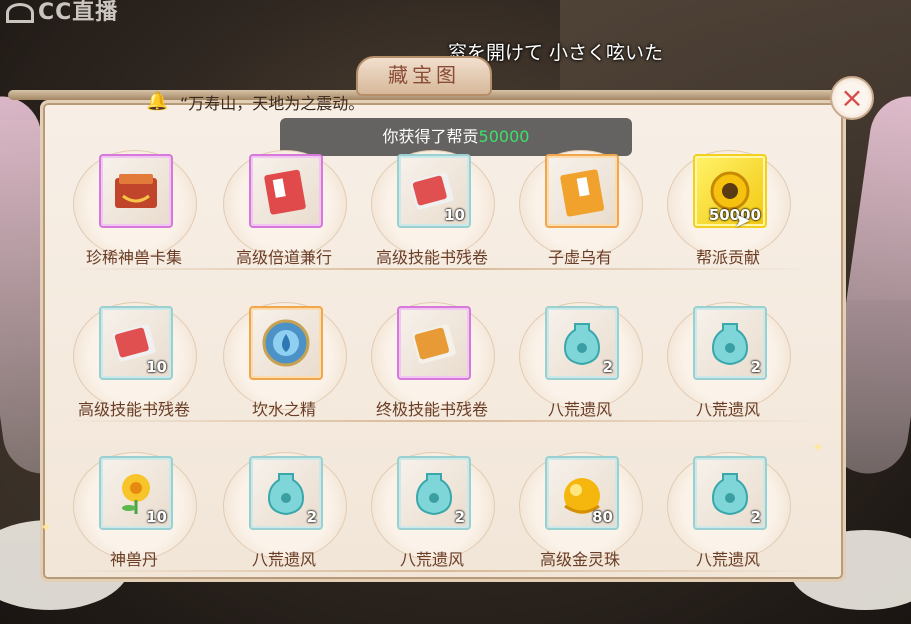  What do you see at coordinates (20, 13) in the screenshot?
I see `cc-logo-icon` at bounding box center [20, 13].